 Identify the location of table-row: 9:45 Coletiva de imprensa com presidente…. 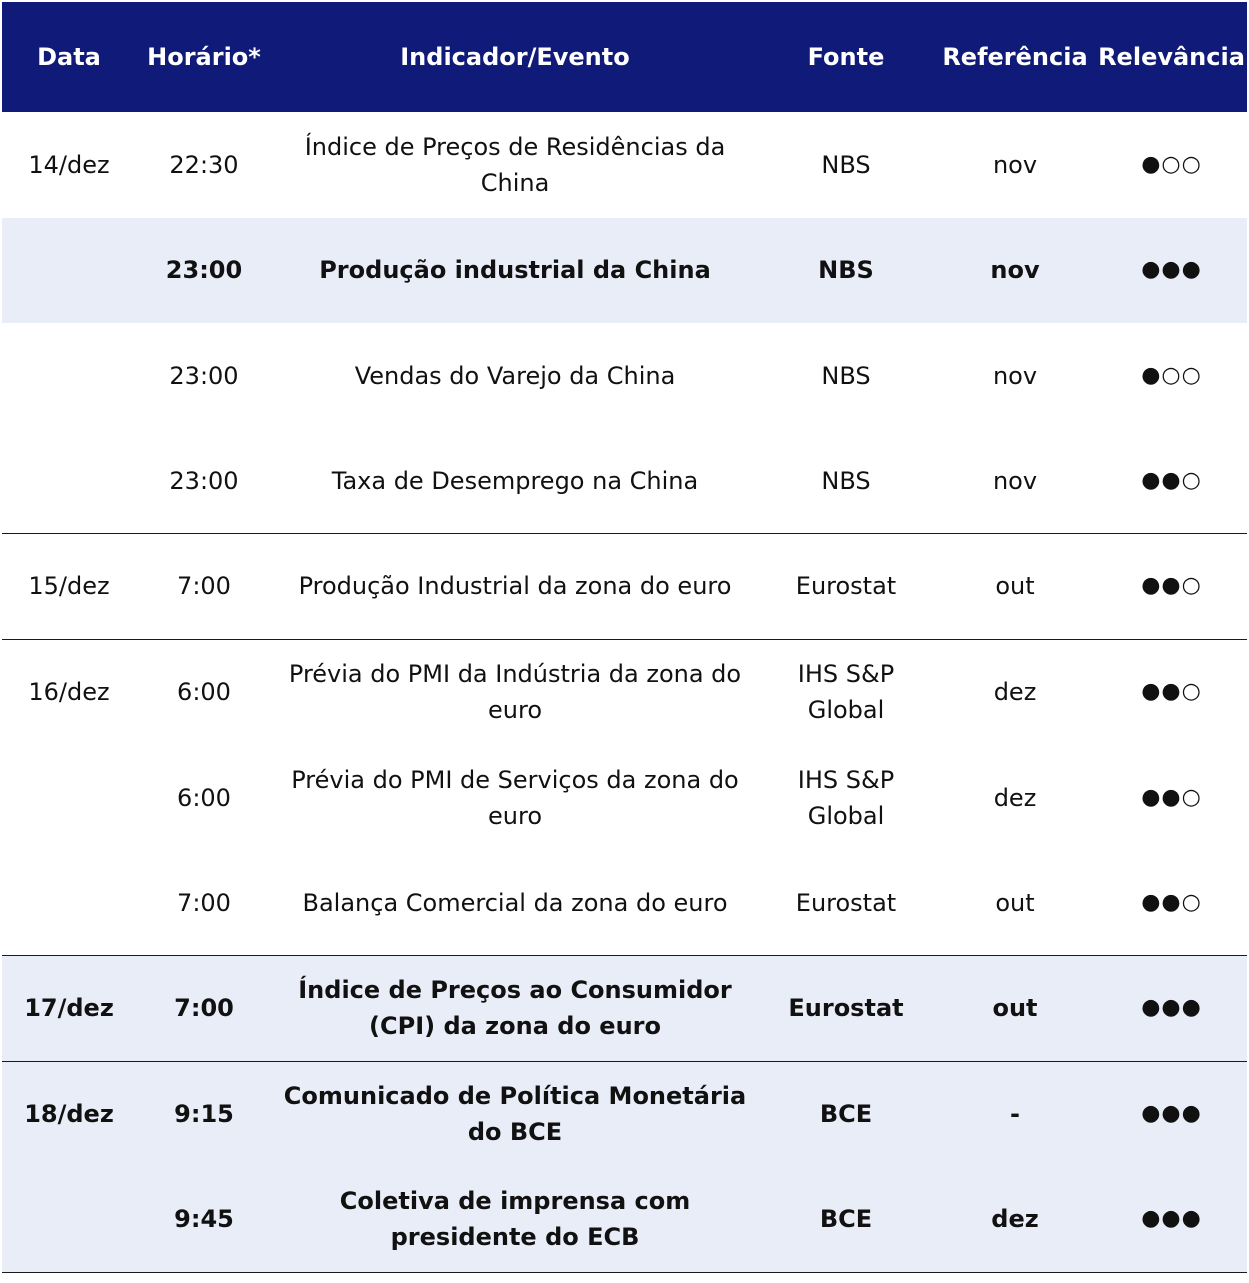
(624, 1220).